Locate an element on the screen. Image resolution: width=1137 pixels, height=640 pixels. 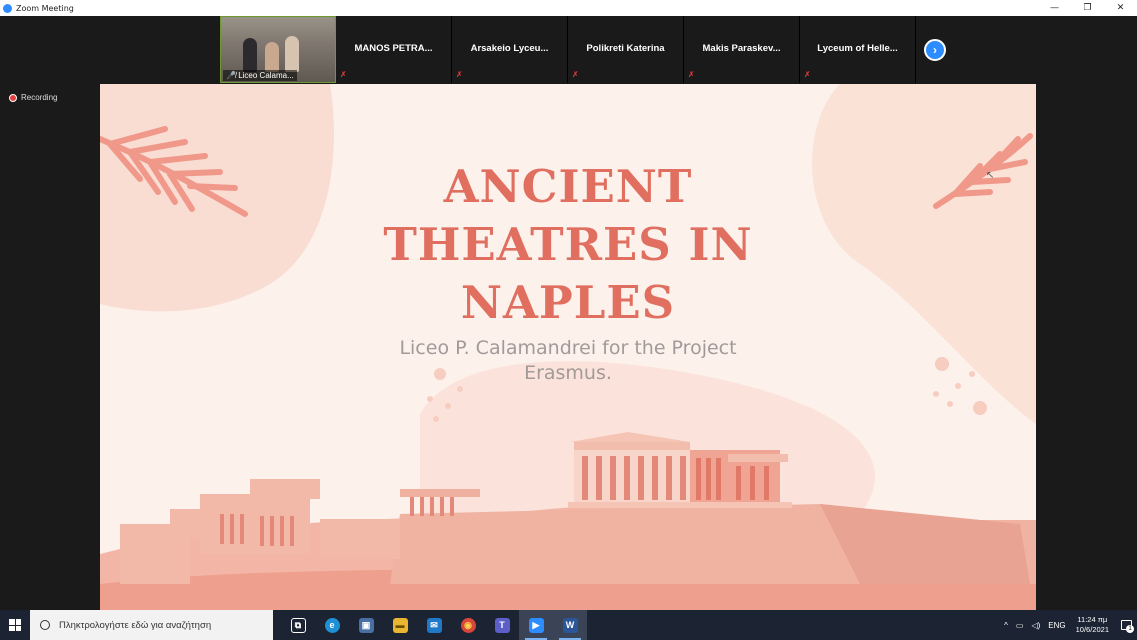
ruin-lintel is located at coordinates (440, 493).